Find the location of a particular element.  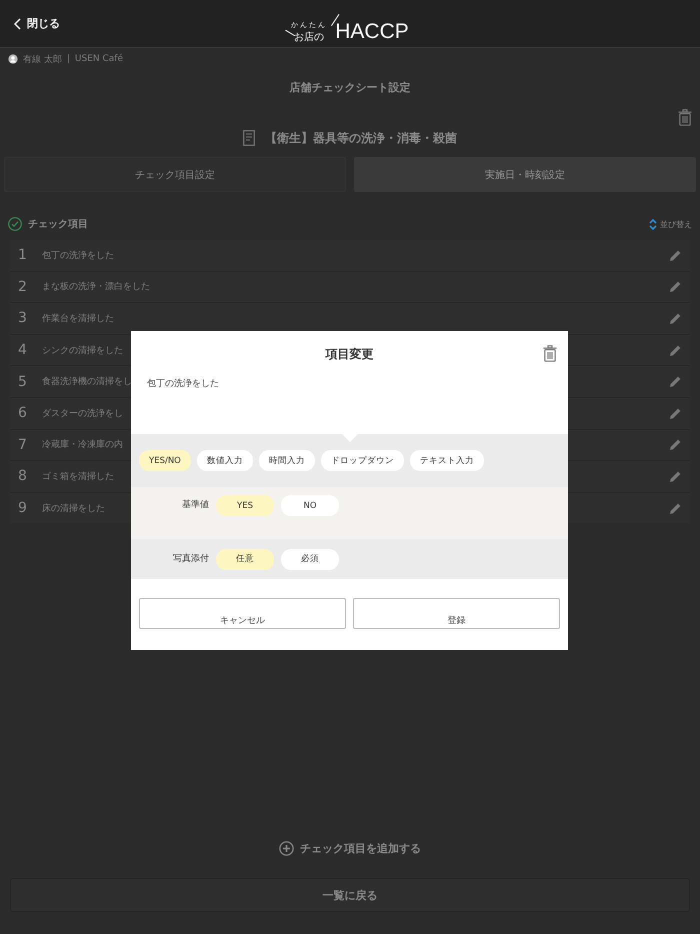

item-number: 3 is located at coordinates (23, 318).